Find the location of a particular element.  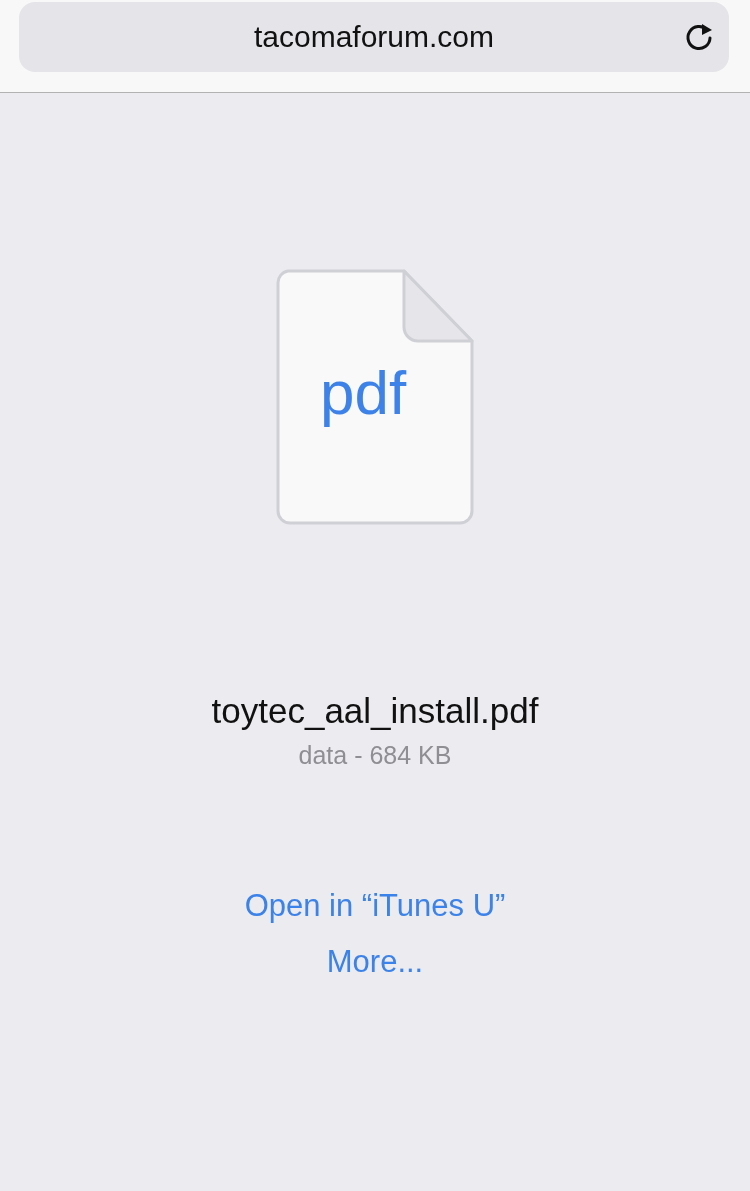

address-bar: tacomaforum.com is located at coordinates (374, 37).